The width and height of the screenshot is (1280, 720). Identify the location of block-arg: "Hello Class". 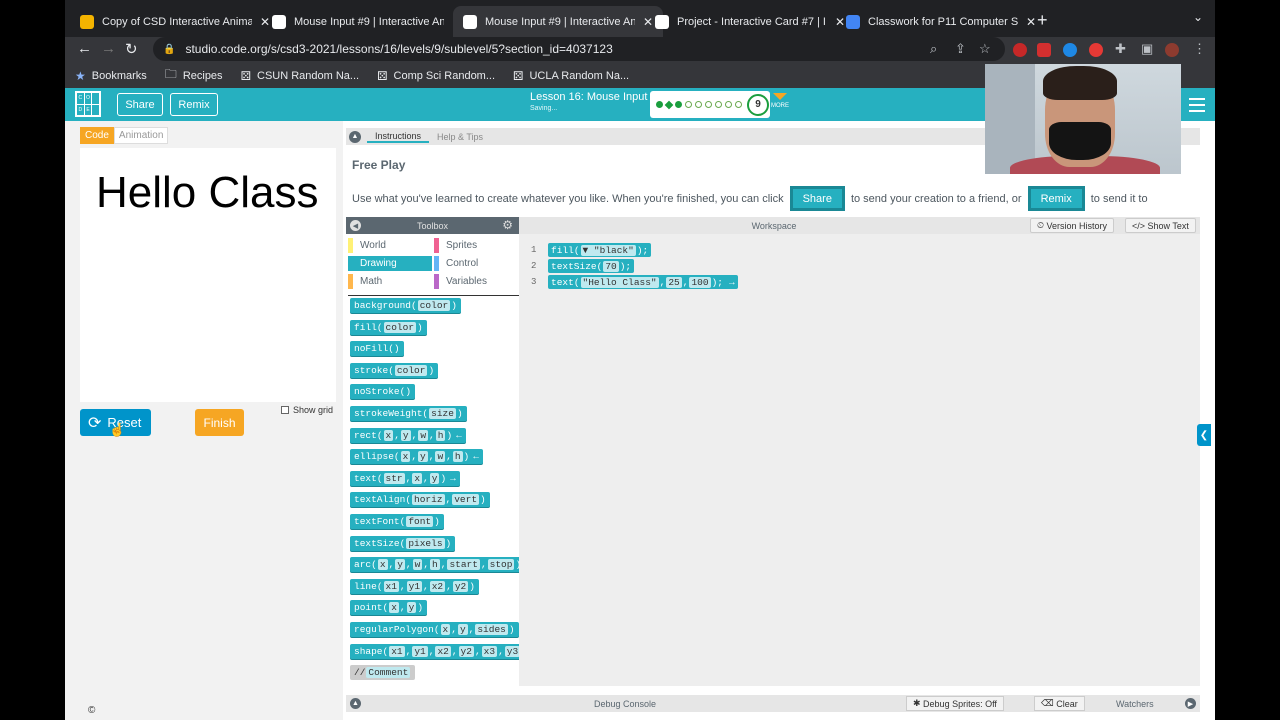
(619, 282).